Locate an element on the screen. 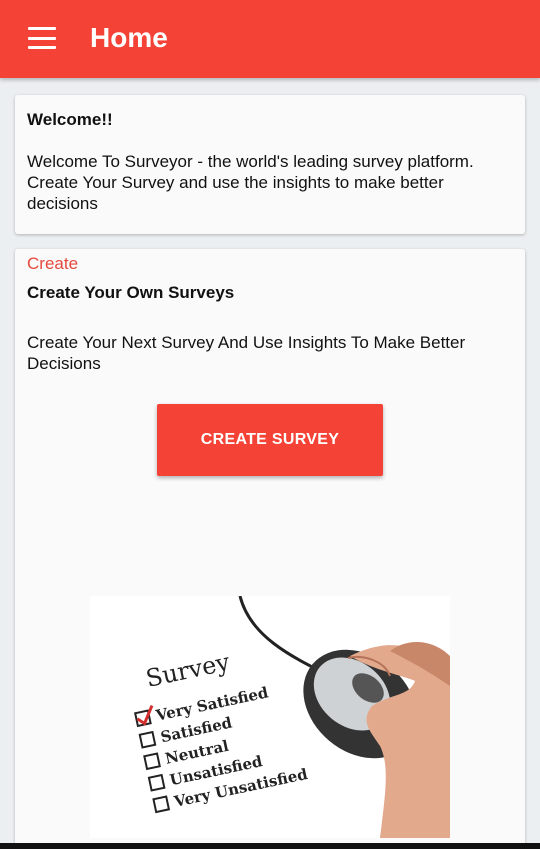 This screenshot has width=540, height=849. navigation-bar-edge is located at coordinates (270, 846).